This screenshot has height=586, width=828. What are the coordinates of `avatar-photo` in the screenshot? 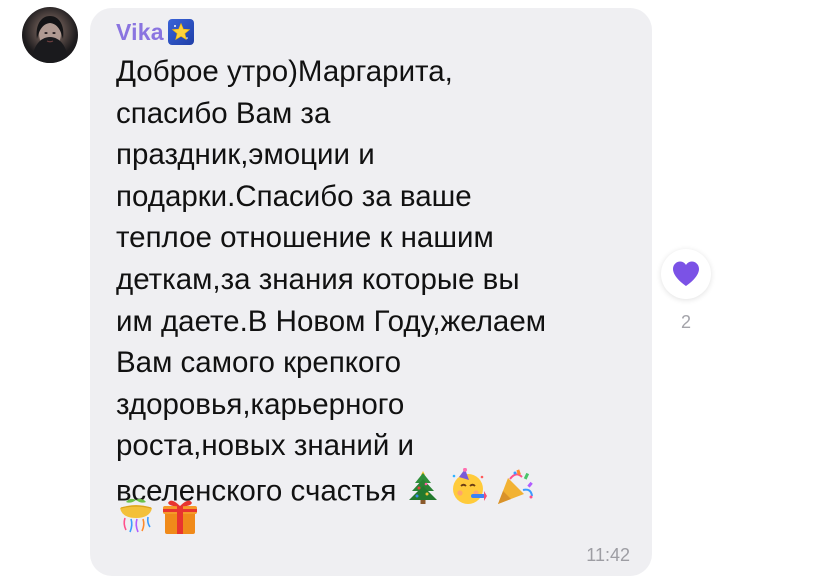 It's located at (50, 39).